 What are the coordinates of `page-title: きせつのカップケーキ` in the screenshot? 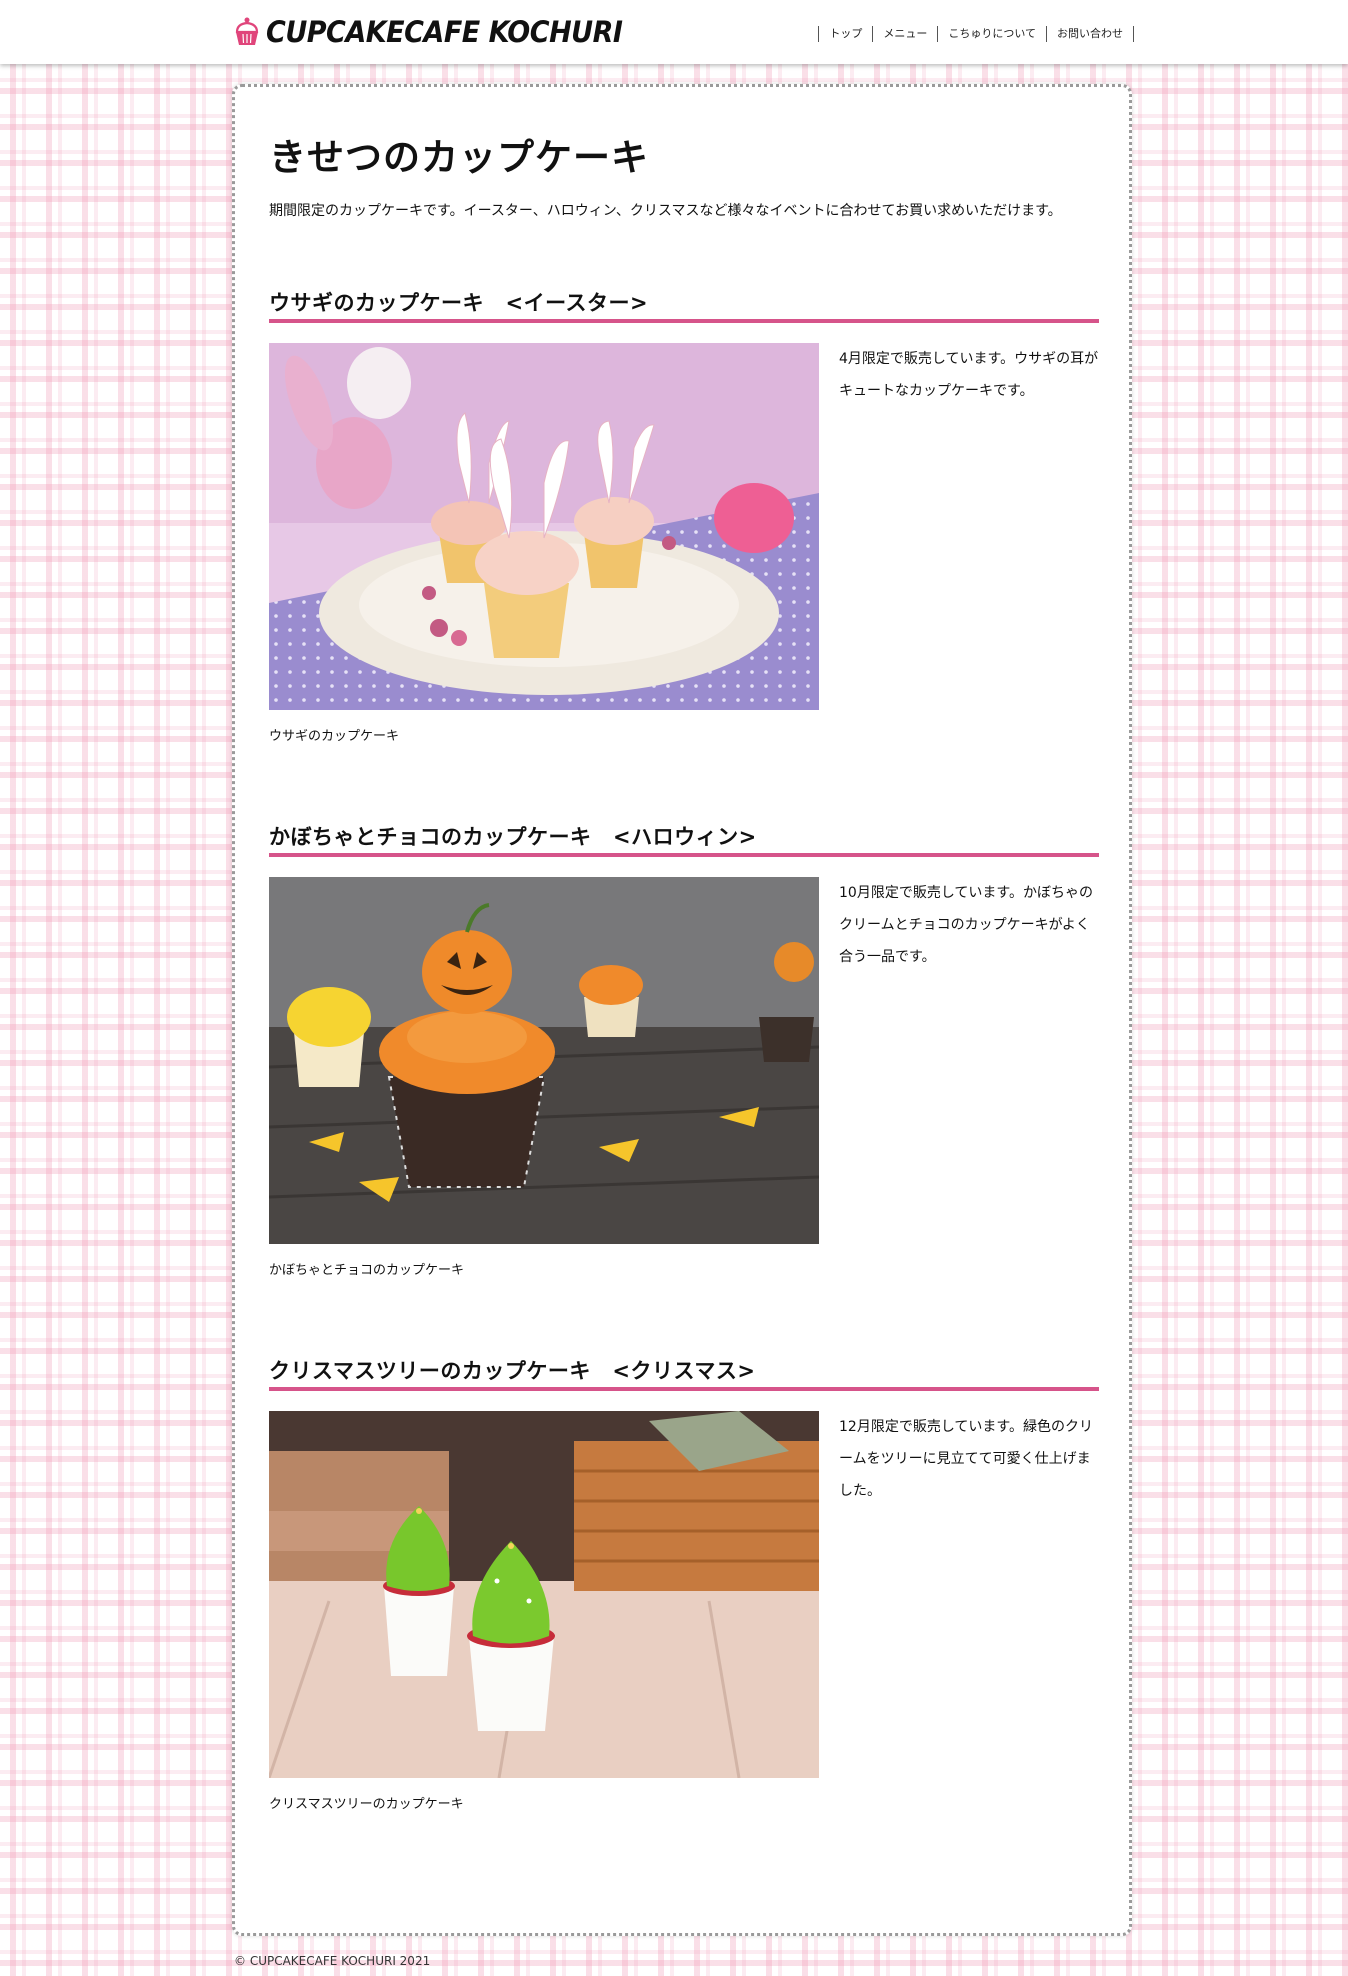 It's located at (459, 157).